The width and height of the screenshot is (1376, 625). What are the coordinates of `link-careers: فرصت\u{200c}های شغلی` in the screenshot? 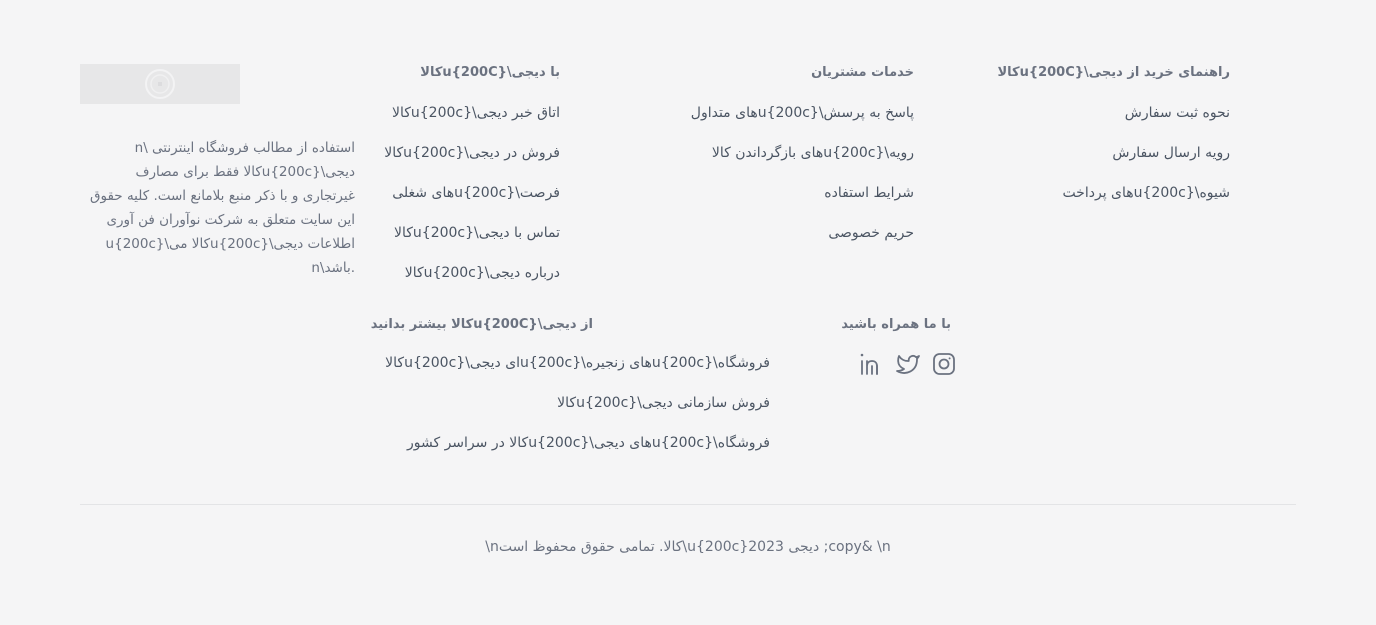 It's located at (472, 193).